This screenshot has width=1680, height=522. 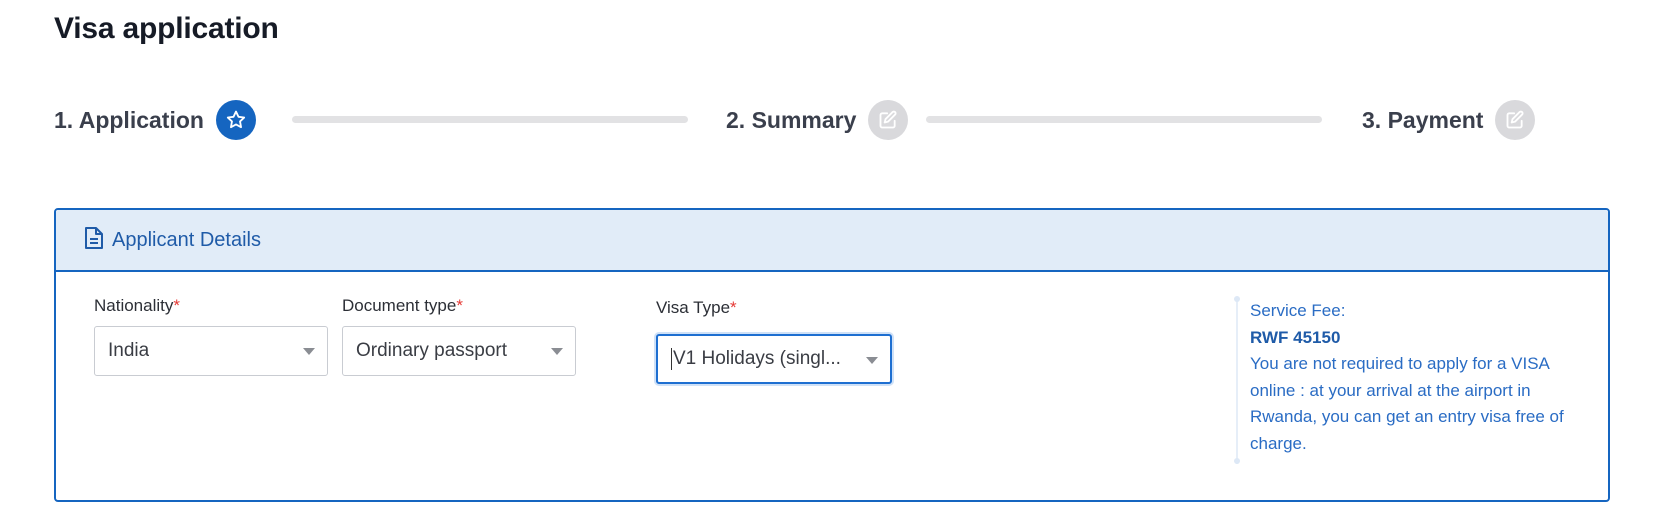 I want to click on document-type-value: Ordinary passport, so click(x=432, y=350).